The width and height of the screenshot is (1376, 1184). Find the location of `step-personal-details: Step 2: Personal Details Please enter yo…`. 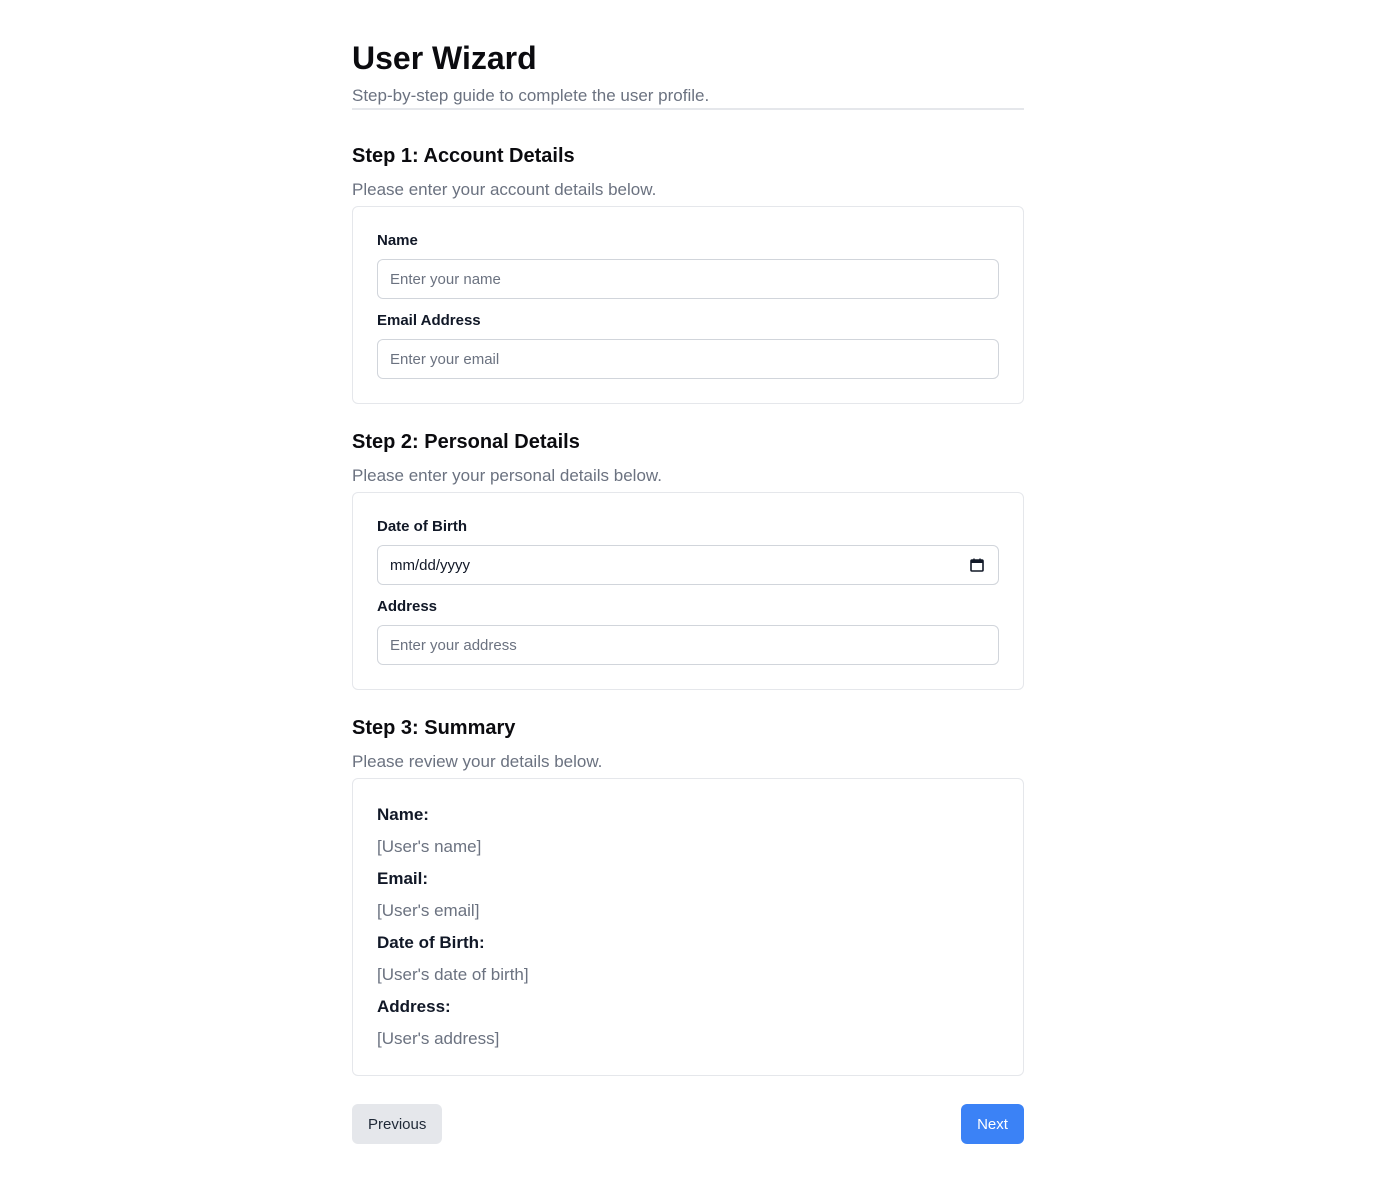

step-personal-details: Step 2: Personal Details Please enter yo… is located at coordinates (688, 559).